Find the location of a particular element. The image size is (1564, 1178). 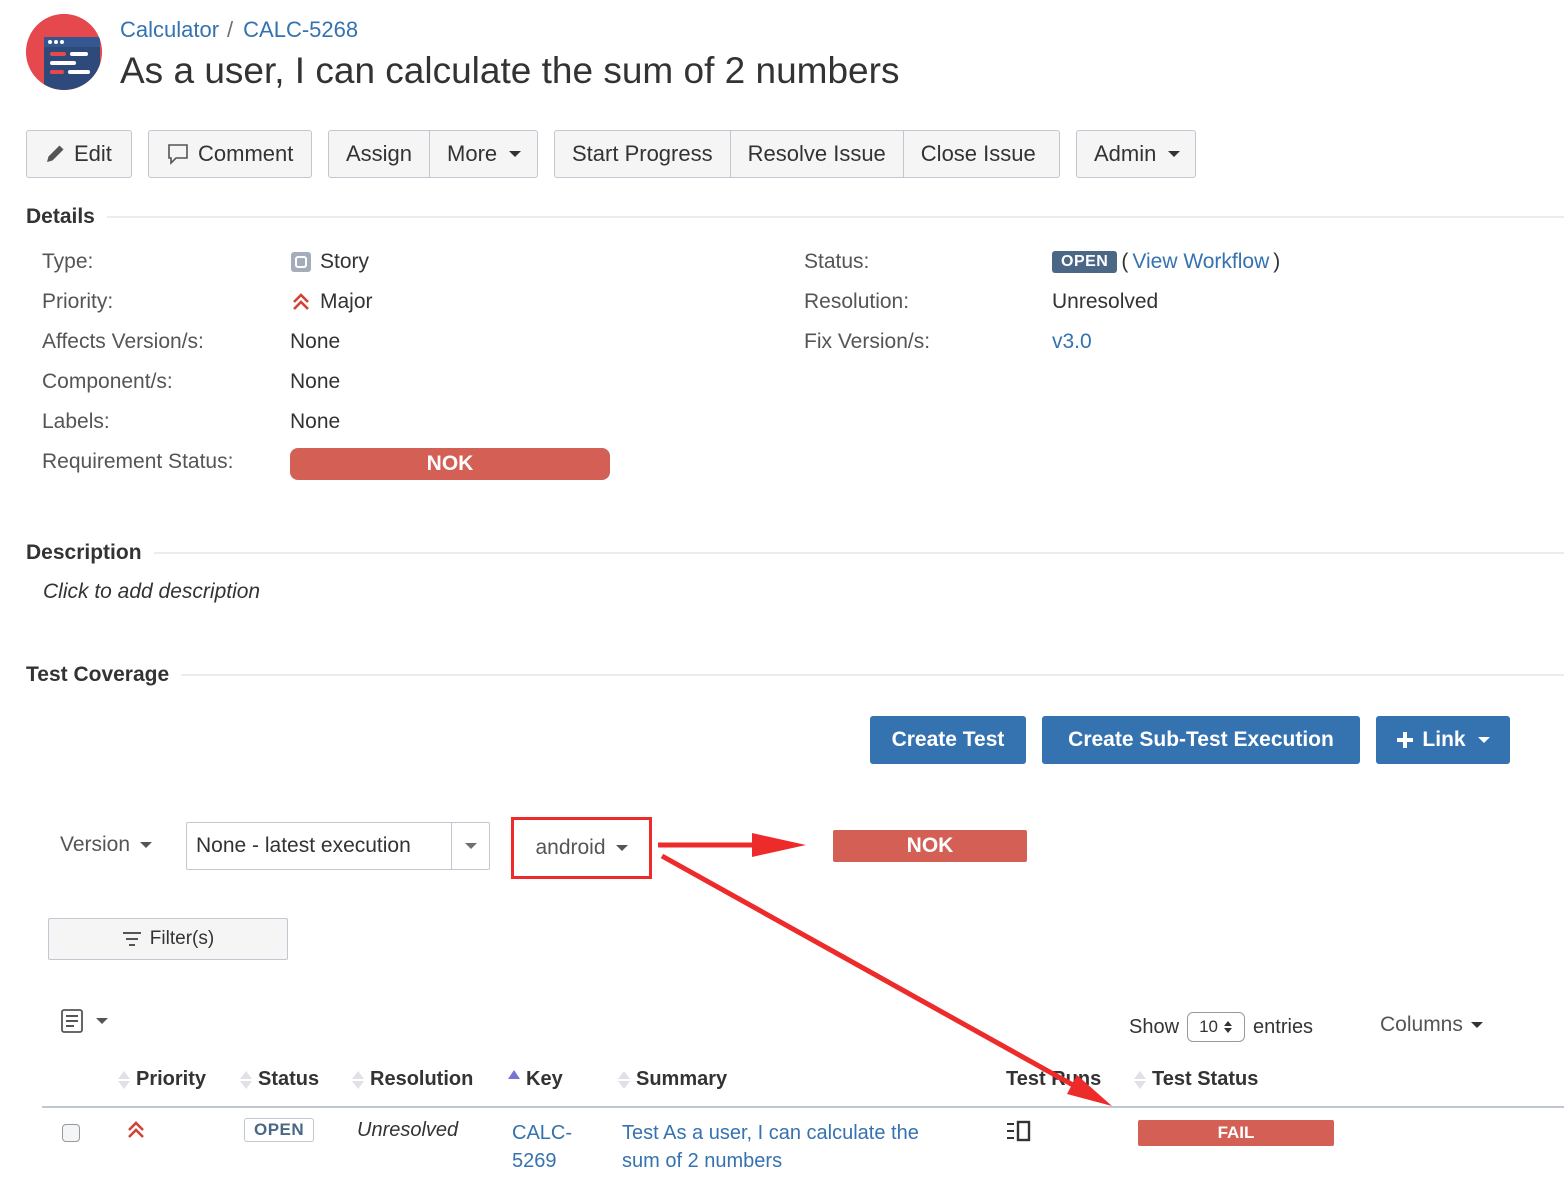

column-header-key: Key is located at coordinates (535, 1079).